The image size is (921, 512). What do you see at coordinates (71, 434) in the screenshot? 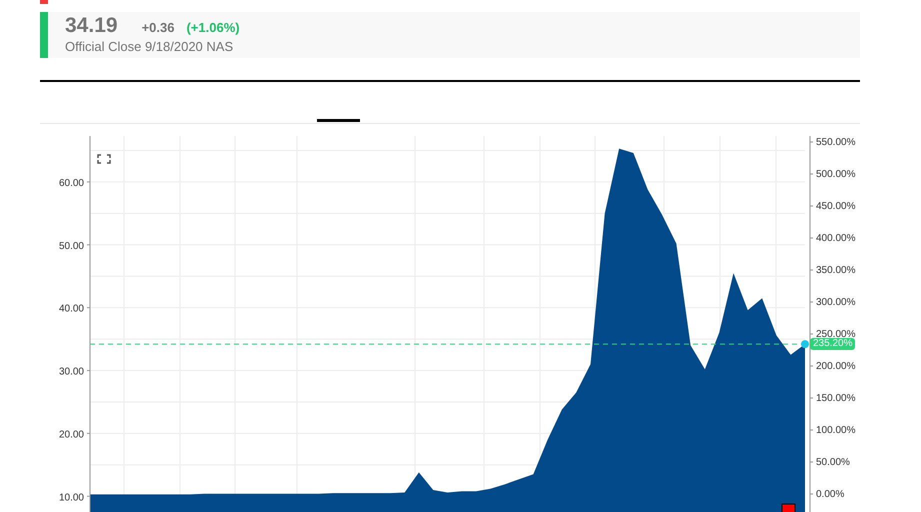
I see `y-axis-label: 20.00` at bounding box center [71, 434].